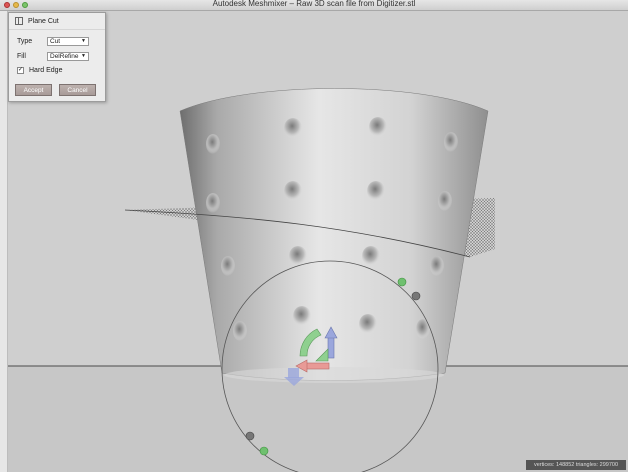  I want to click on mesh-stats-status: vertices: 148852 triangles: 299700, so click(576, 465).